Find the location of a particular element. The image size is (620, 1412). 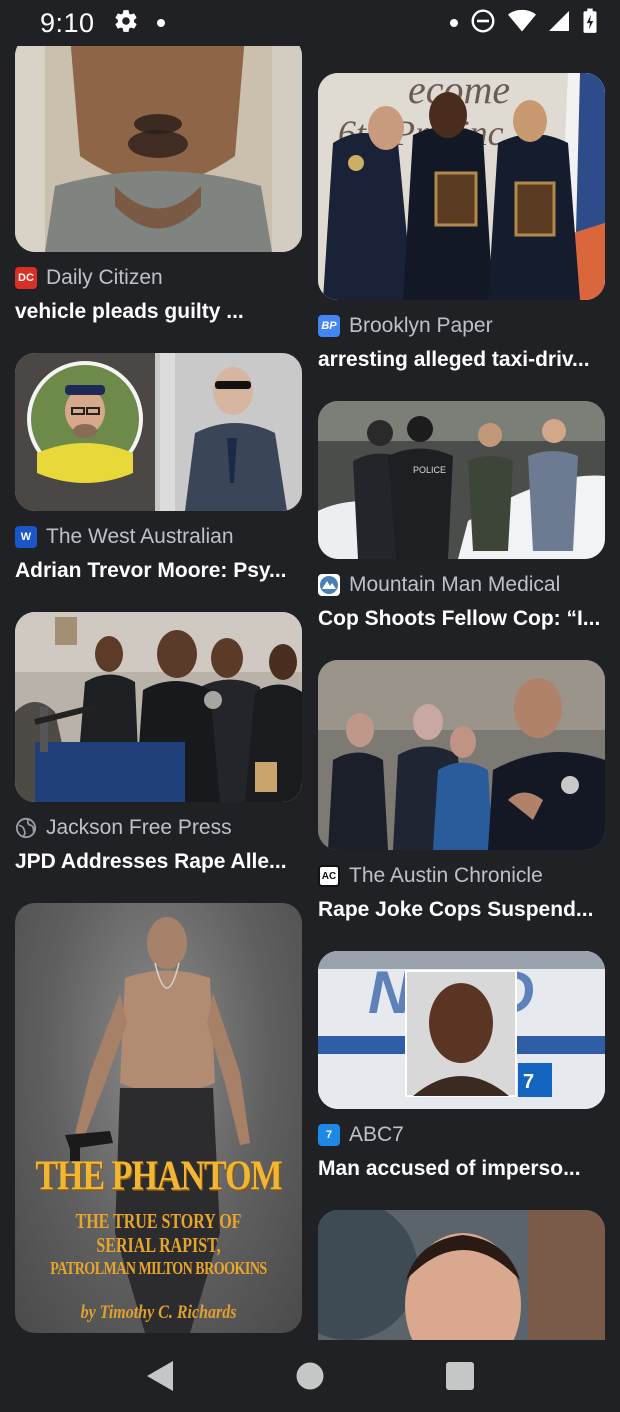

book-cover-subtitle: SERIAL RAPIST, is located at coordinates (158, 1246).